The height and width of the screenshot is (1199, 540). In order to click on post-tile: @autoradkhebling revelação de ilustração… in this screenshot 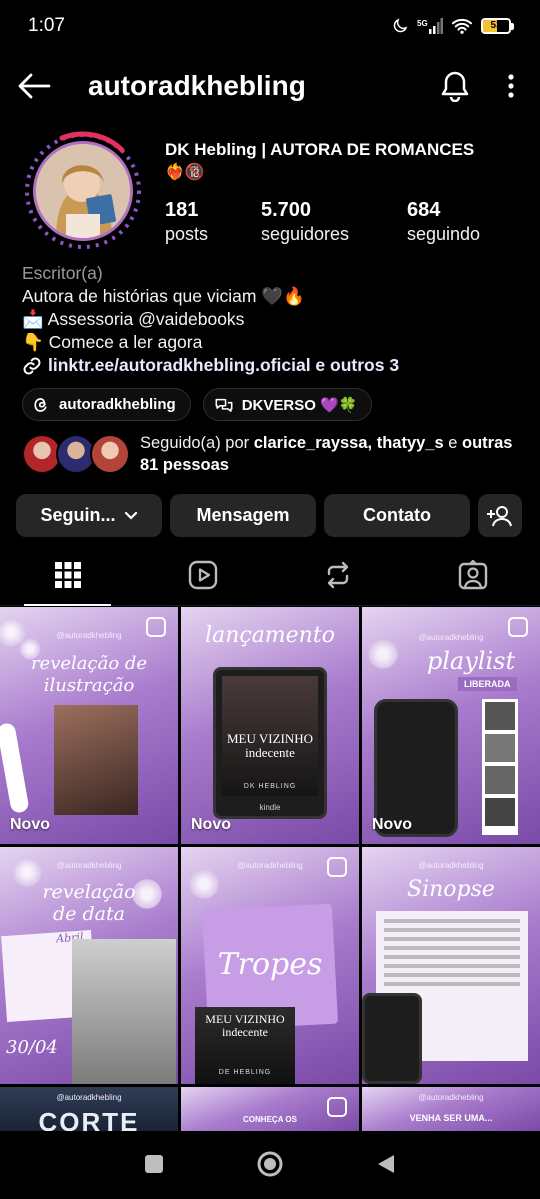, I will do `click(89, 725)`.